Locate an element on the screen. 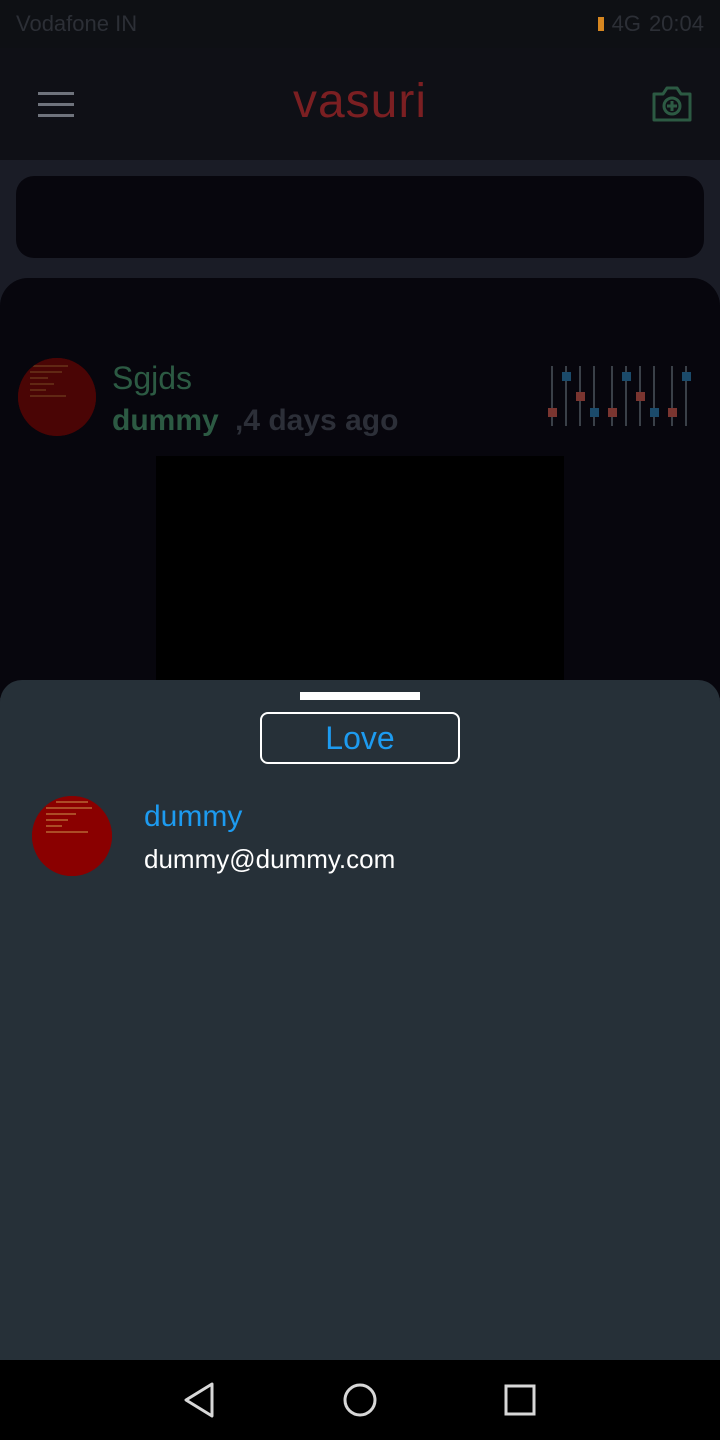 The height and width of the screenshot is (1440, 720). love-tab: Love is located at coordinates (360, 738).